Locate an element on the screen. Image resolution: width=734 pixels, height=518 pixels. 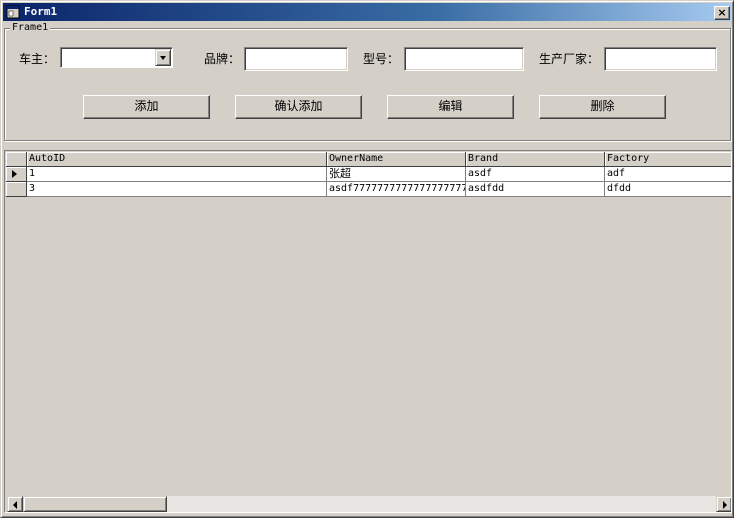
confirm-add-button: 确认添加 is located at coordinates (298, 107).